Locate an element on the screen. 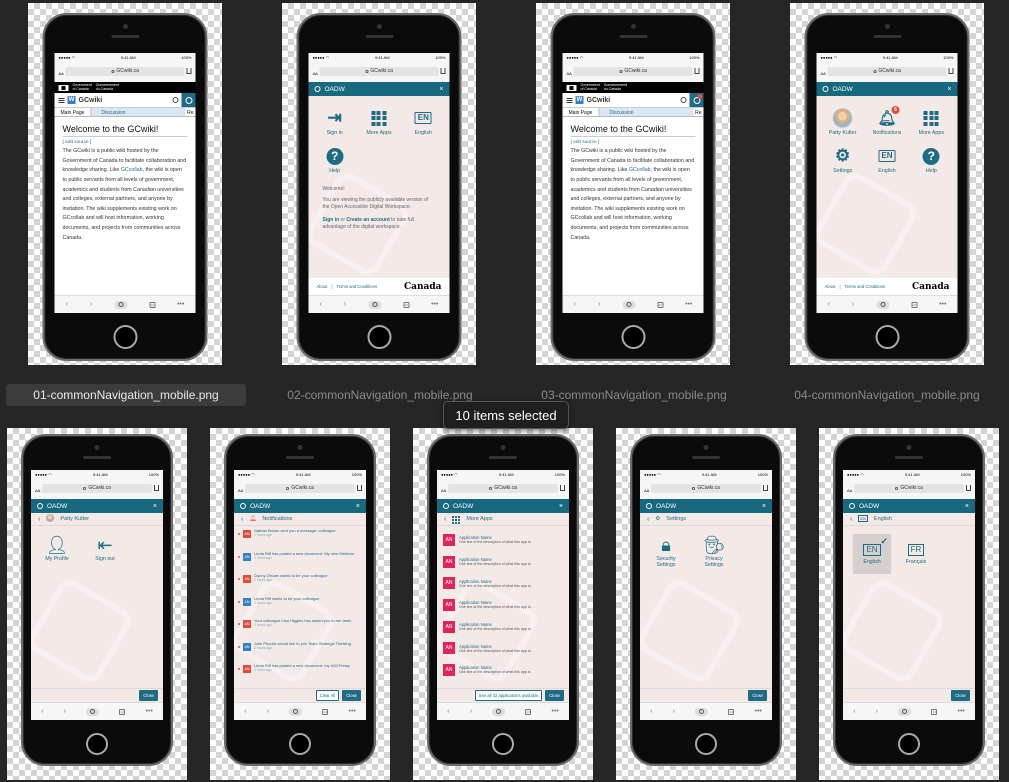  create-account-link: Create an account is located at coordinates (367, 220).